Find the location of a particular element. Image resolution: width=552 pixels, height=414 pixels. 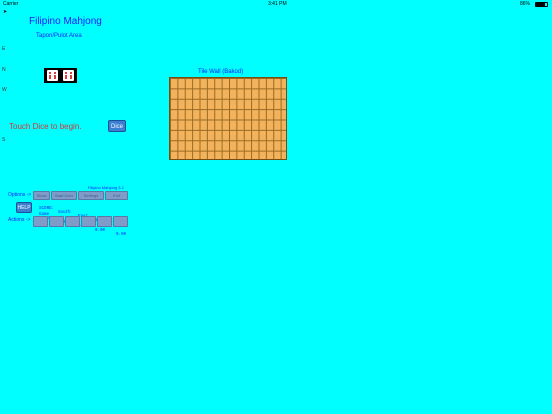

dice-button: Dice is located at coordinates (117, 126).